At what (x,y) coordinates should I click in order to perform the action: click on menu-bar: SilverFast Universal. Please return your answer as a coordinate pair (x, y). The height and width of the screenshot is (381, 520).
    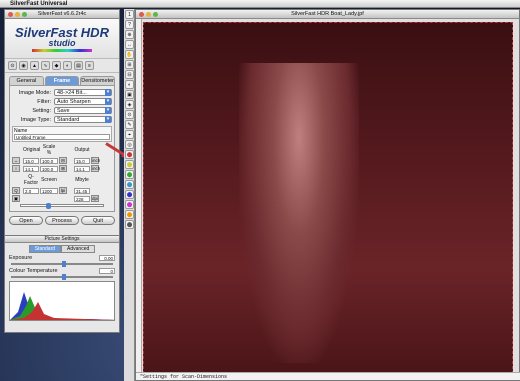
    Looking at the image, I should click on (260, 4).